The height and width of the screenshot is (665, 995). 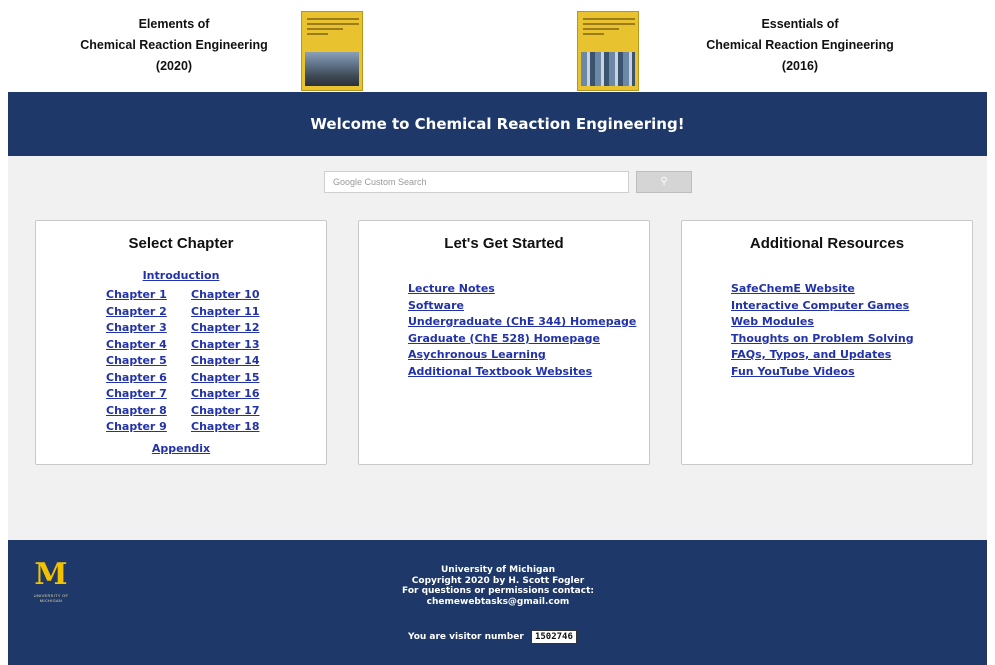 I want to click on chapter-link: Chapter 6, so click(x=136, y=378).